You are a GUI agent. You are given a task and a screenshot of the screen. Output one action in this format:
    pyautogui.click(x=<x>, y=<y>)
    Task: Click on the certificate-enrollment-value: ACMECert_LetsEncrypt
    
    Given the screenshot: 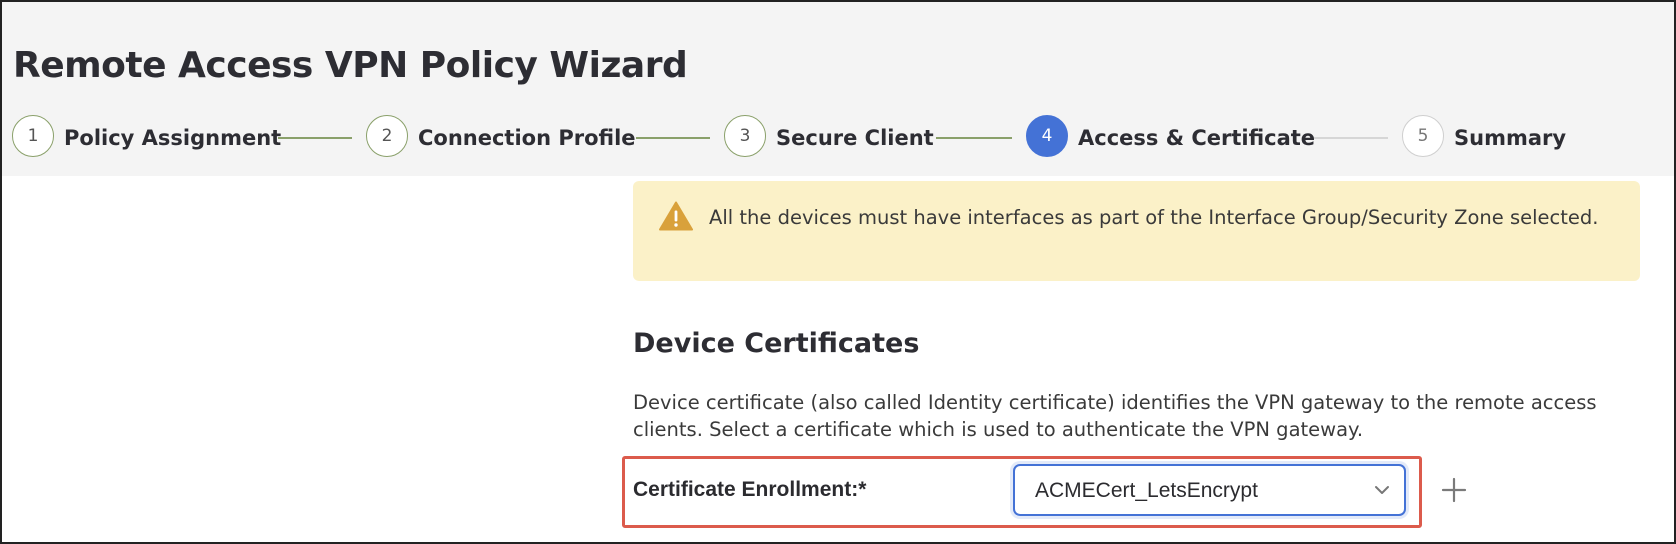 What is the action you would take?
    pyautogui.click(x=1146, y=490)
    